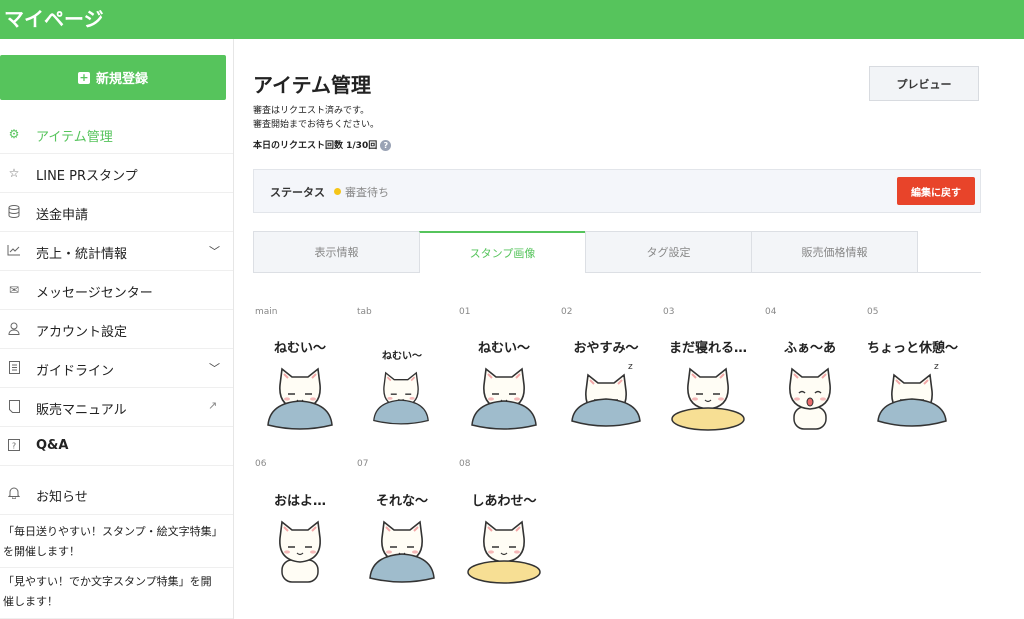 Image resolution: width=1024 pixels, height=619 pixels. Describe the element at coordinates (82, 332) in the screenshot. I see `sidebar-item-label: アカウント設定` at that location.